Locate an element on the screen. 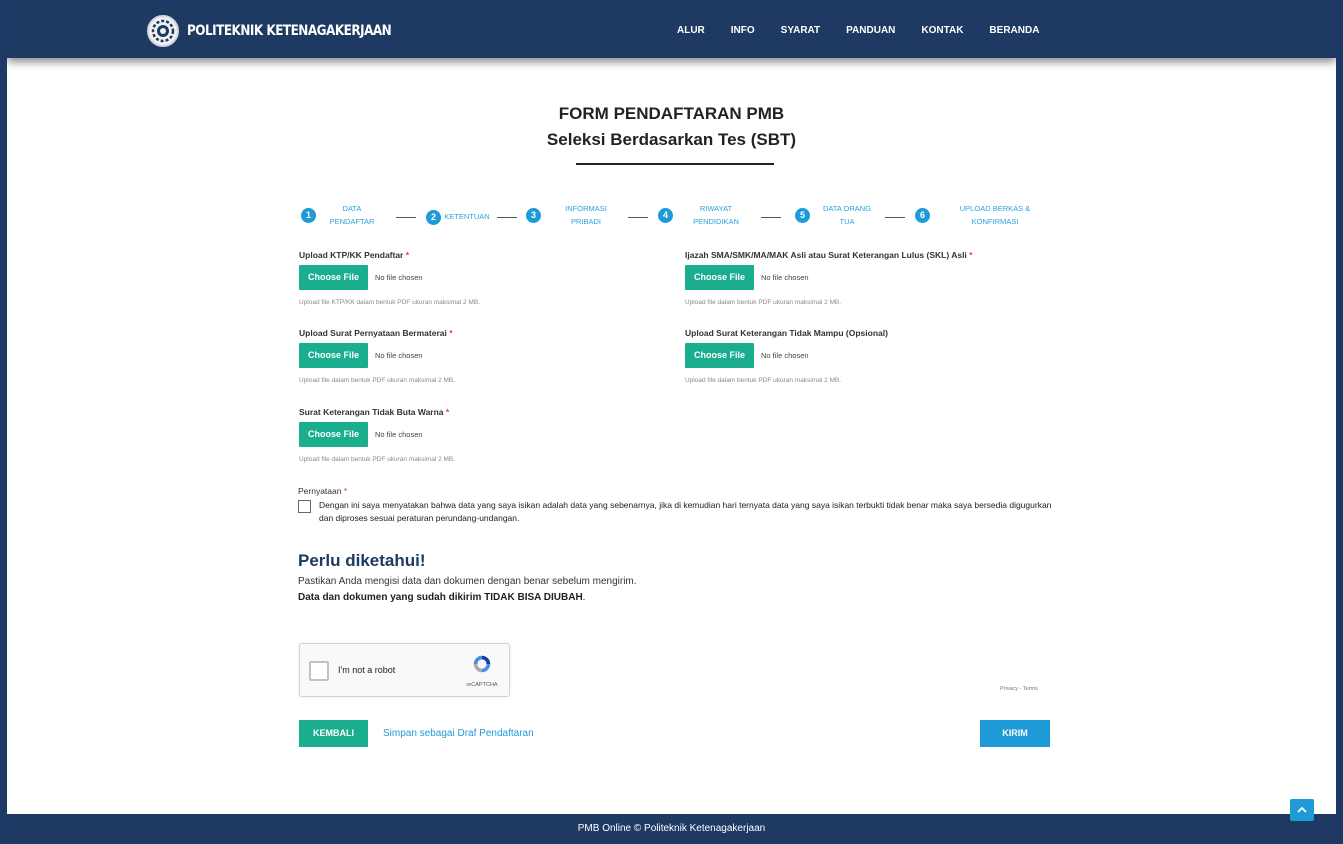 Image resolution: width=1343 pixels, height=844 pixels. main-nav: ALUR INFO SYARAT PANDUAN KONTAK BERANDA is located at coordinates (871, 30).